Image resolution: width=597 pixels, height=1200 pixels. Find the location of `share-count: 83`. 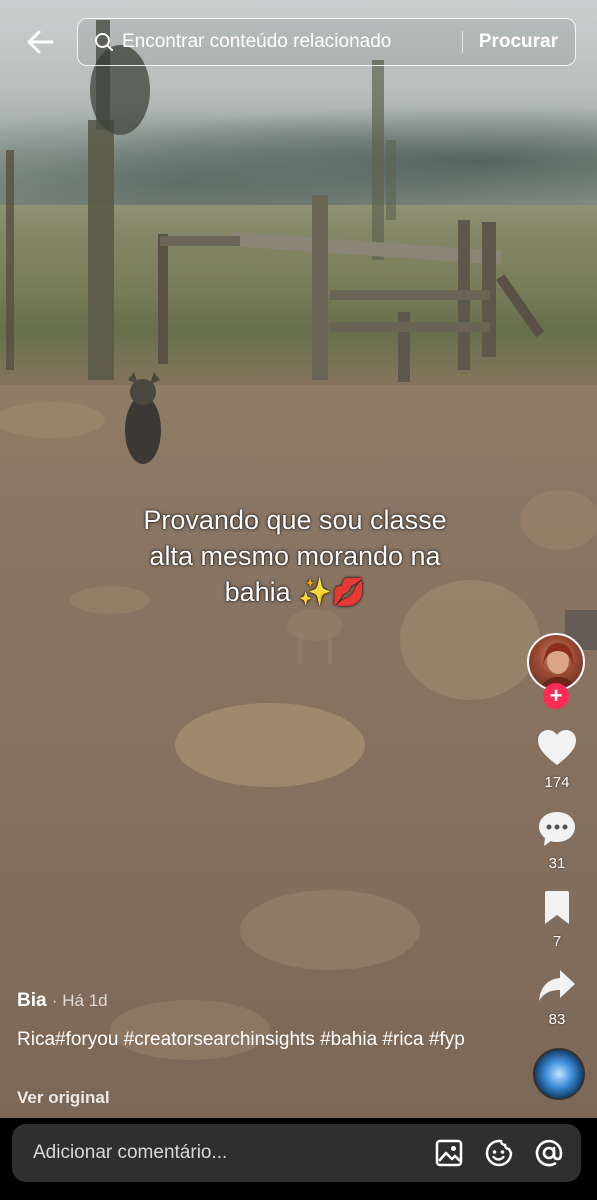

share-count: 83 is located at coordinates (557, 1019).